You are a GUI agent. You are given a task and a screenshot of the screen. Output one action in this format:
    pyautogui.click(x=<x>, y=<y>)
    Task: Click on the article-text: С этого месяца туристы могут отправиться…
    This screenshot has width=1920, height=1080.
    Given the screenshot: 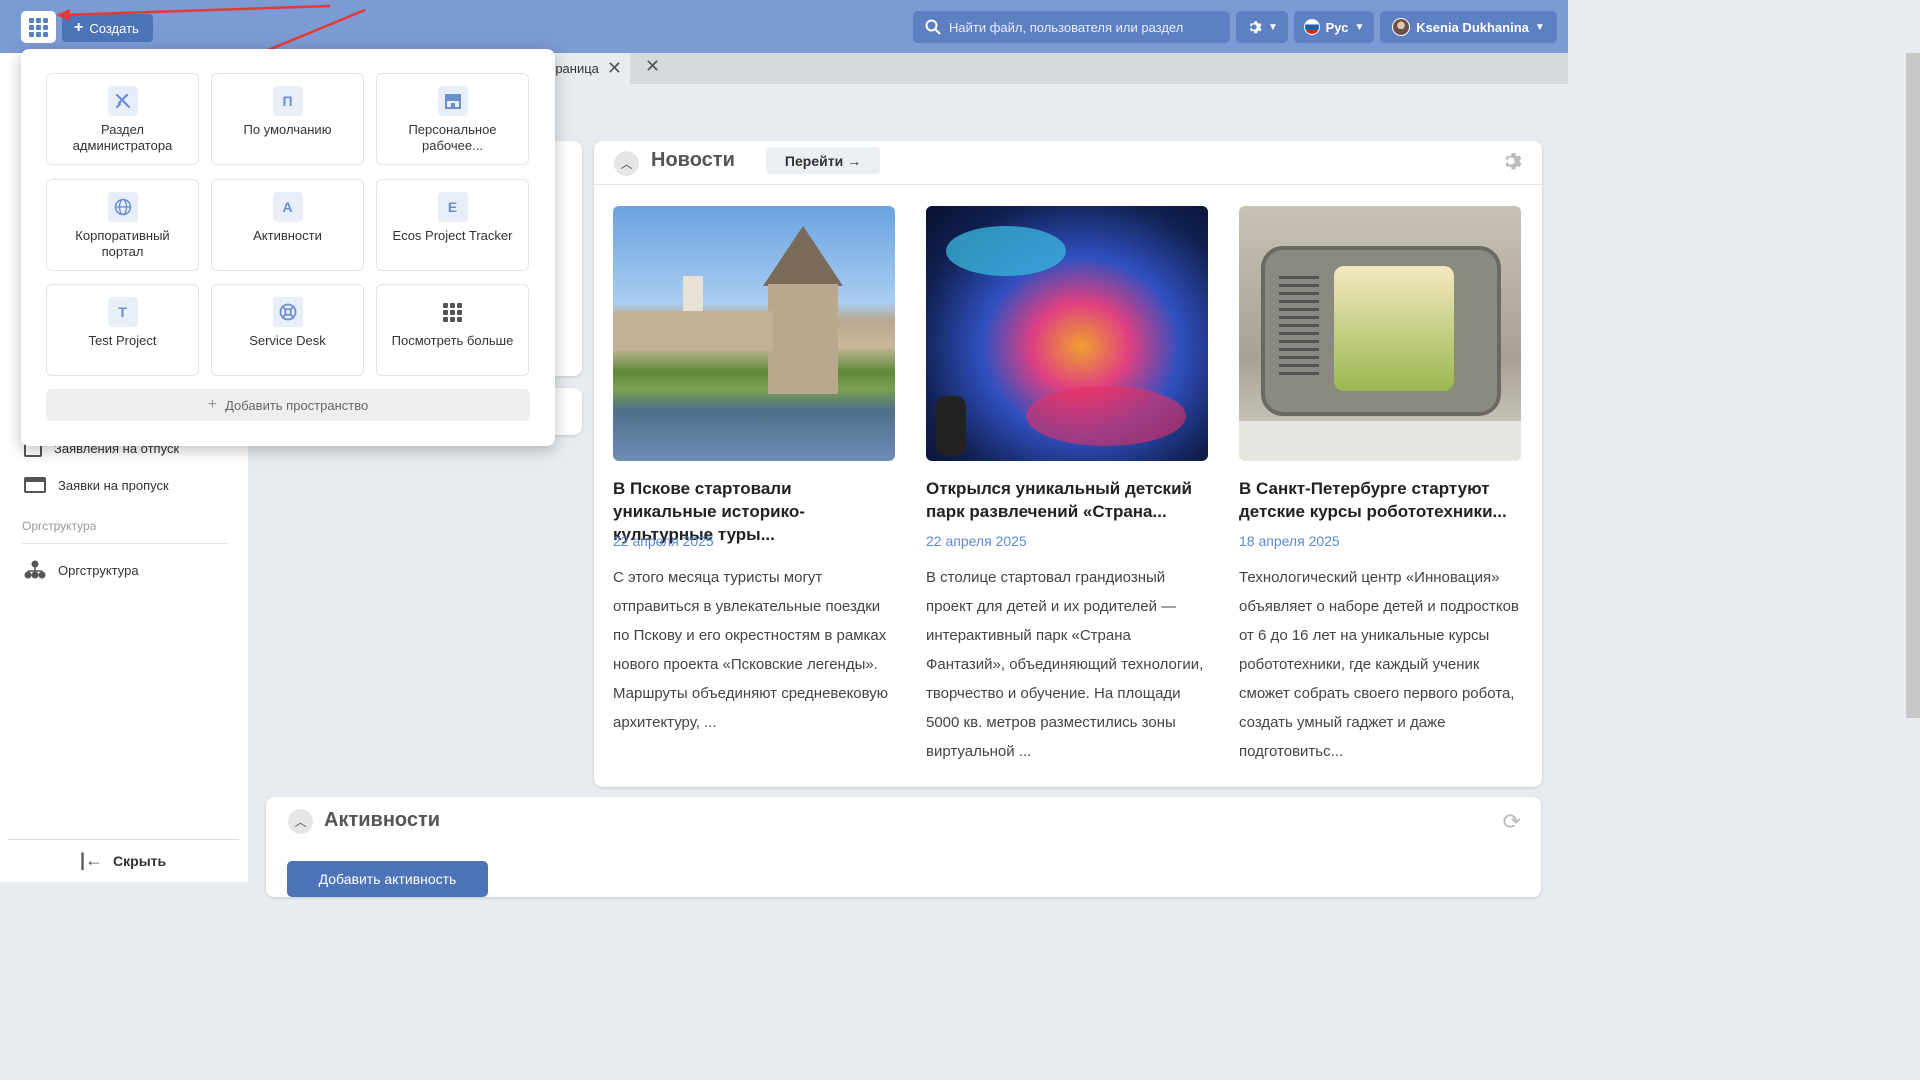 What is the action you would take?
    pyautogui.click(x=751, y=650)
    